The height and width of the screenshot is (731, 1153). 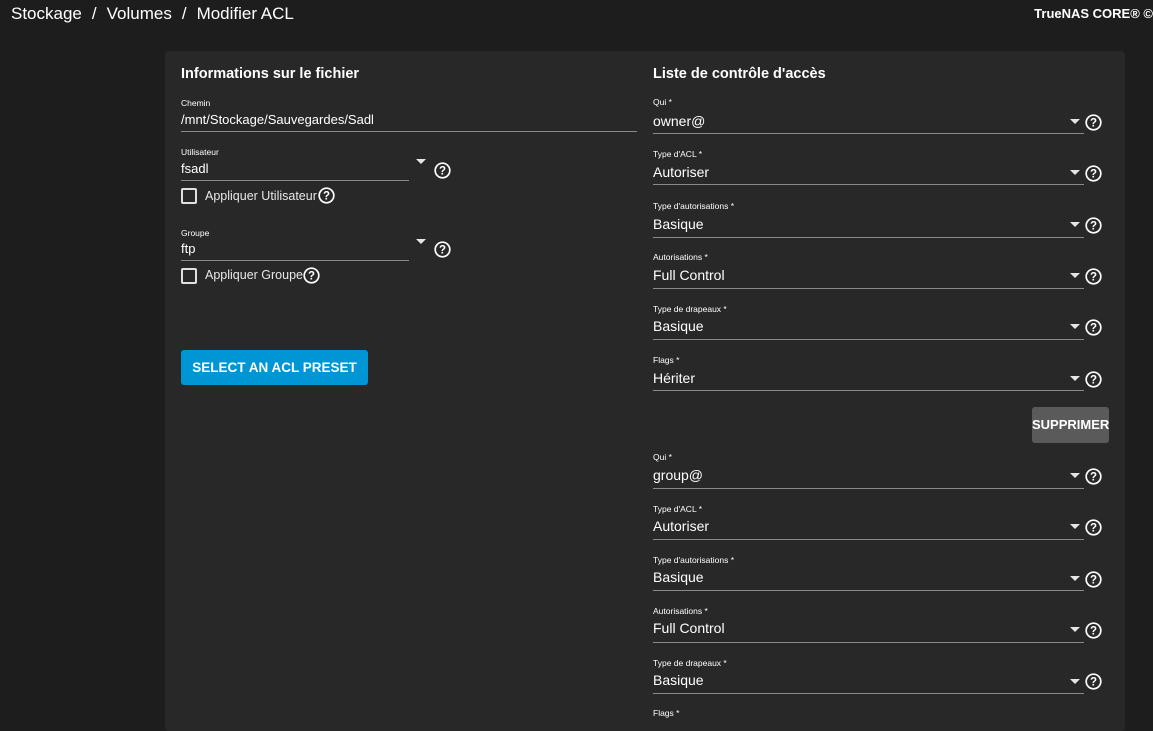 I want to click on apply-group-checkbox, so click(x=189, y=276).